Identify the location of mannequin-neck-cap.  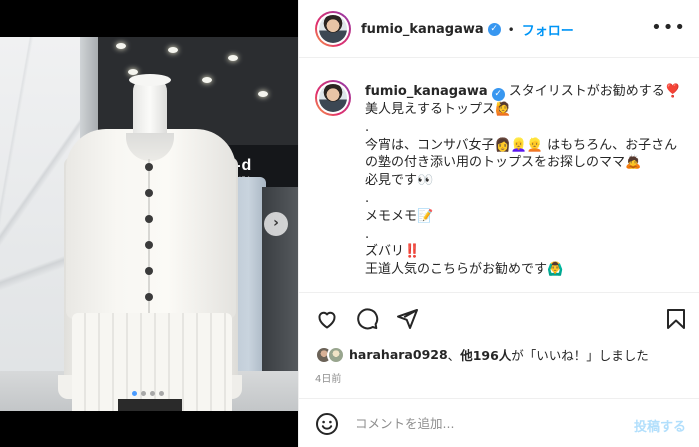
(150, 80).